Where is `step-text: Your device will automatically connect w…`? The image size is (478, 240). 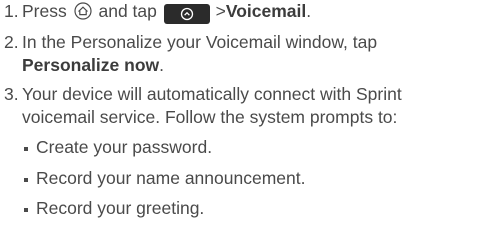
step-text: Your device will automatically connect w… is located at coordinates (212, 94).